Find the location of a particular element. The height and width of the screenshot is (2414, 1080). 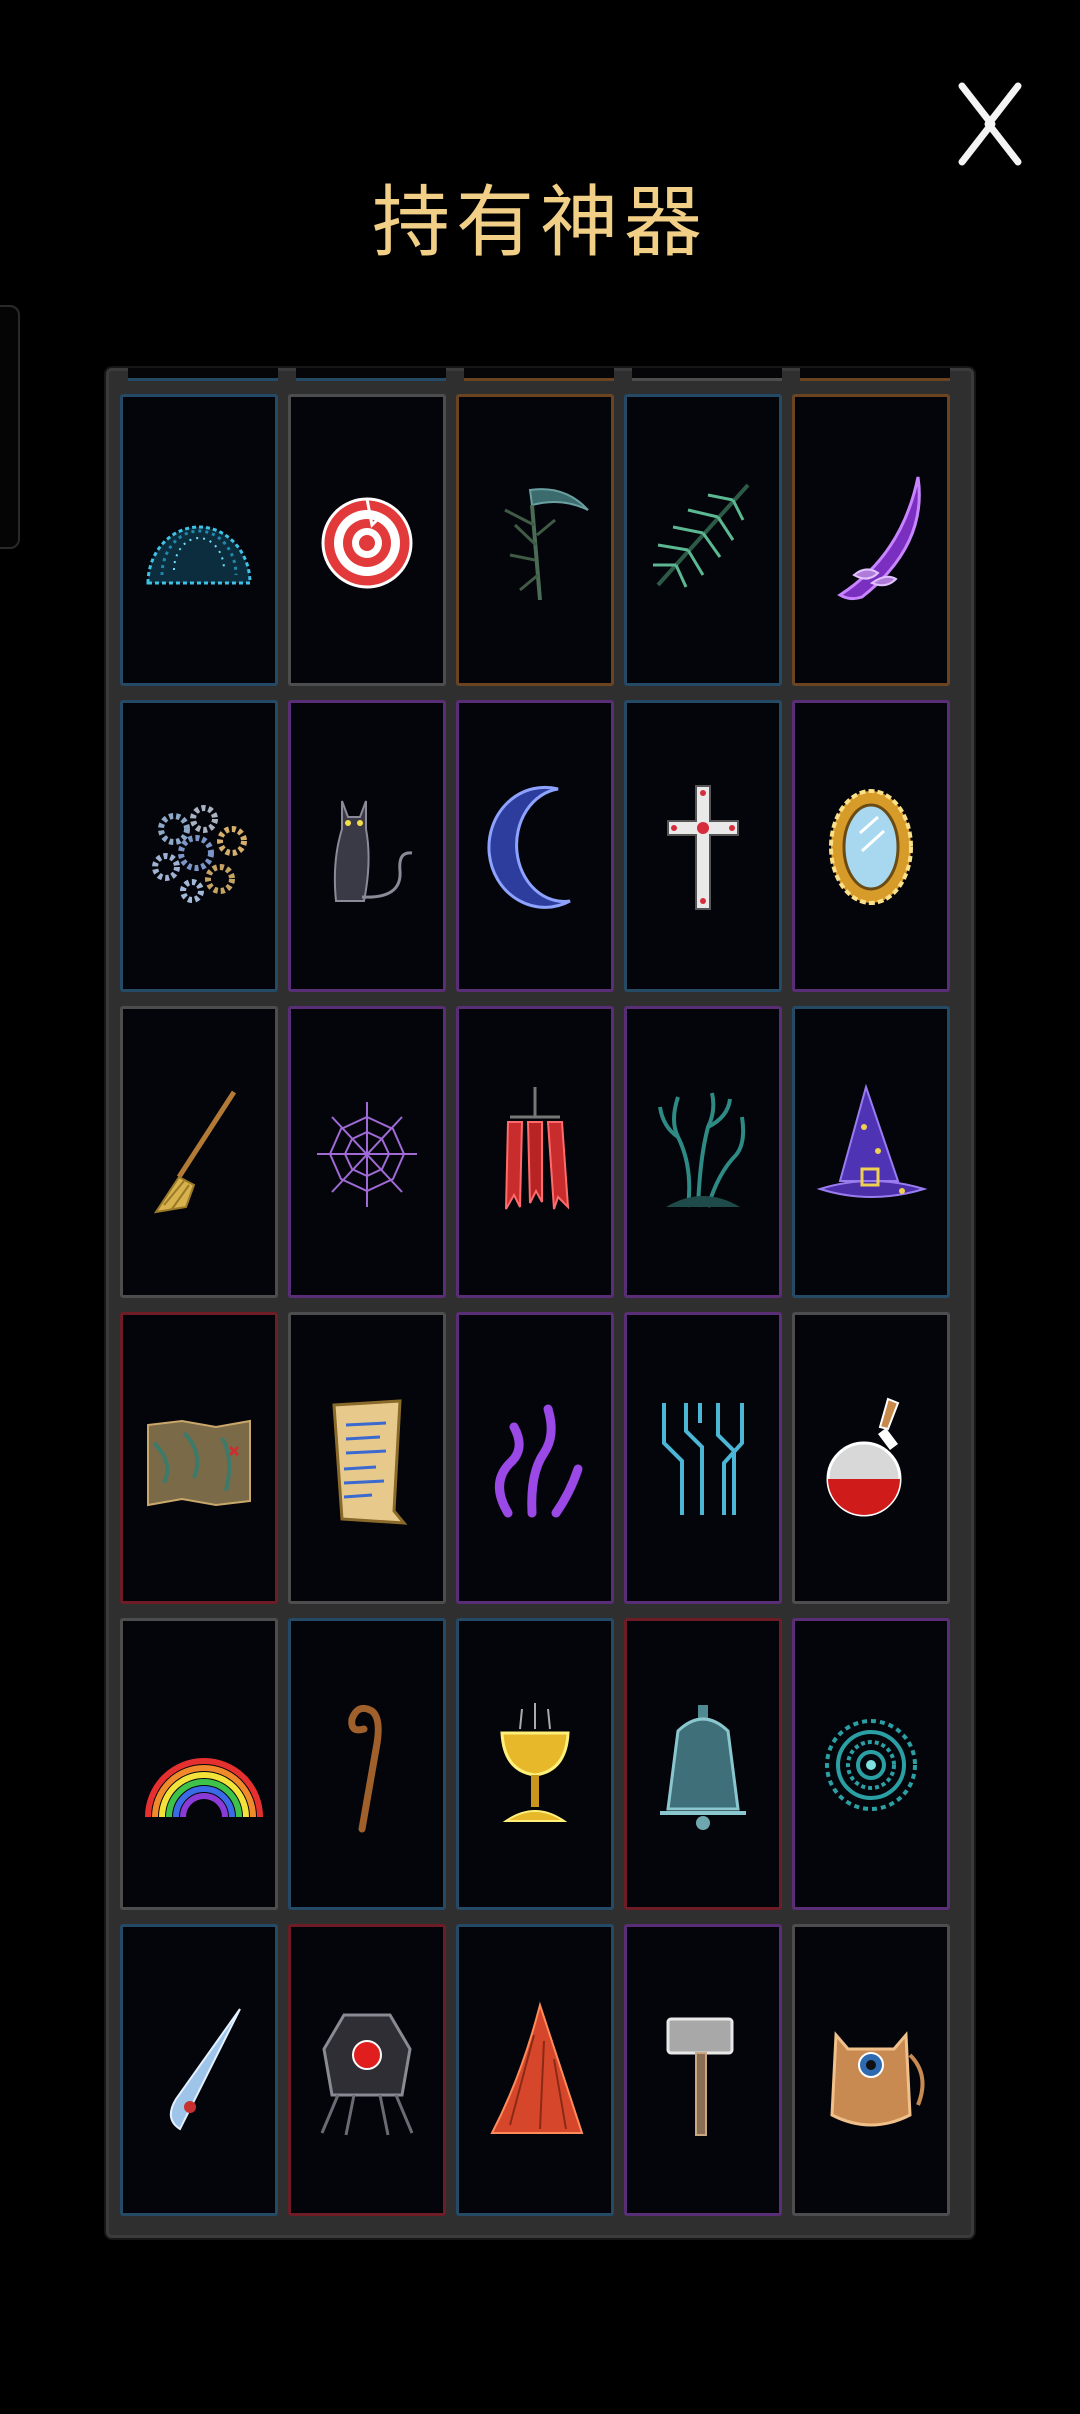

treasure-map-icon is located at coordinates (199, 1463).